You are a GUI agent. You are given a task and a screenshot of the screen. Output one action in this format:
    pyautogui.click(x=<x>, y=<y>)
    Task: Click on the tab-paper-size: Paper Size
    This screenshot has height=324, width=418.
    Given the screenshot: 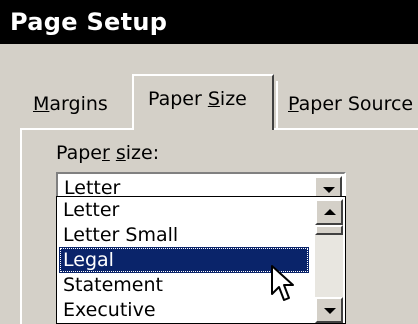 What is the action you would take?
    pyautogui.click(x=203, y=102)
    